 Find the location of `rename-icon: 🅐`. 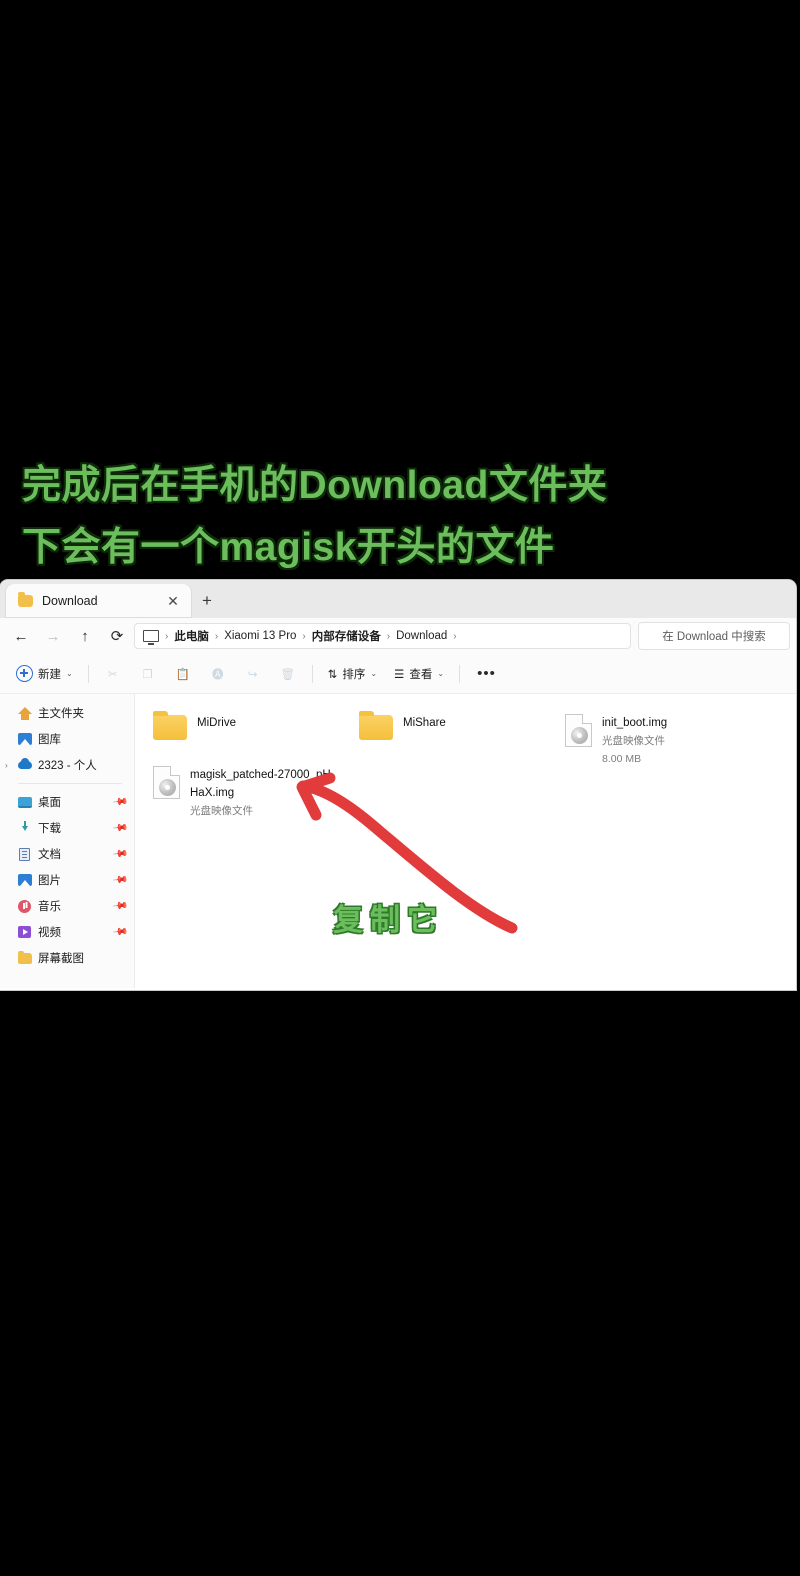

rename-icon: 🅐 is located at coordinates (218, 674).